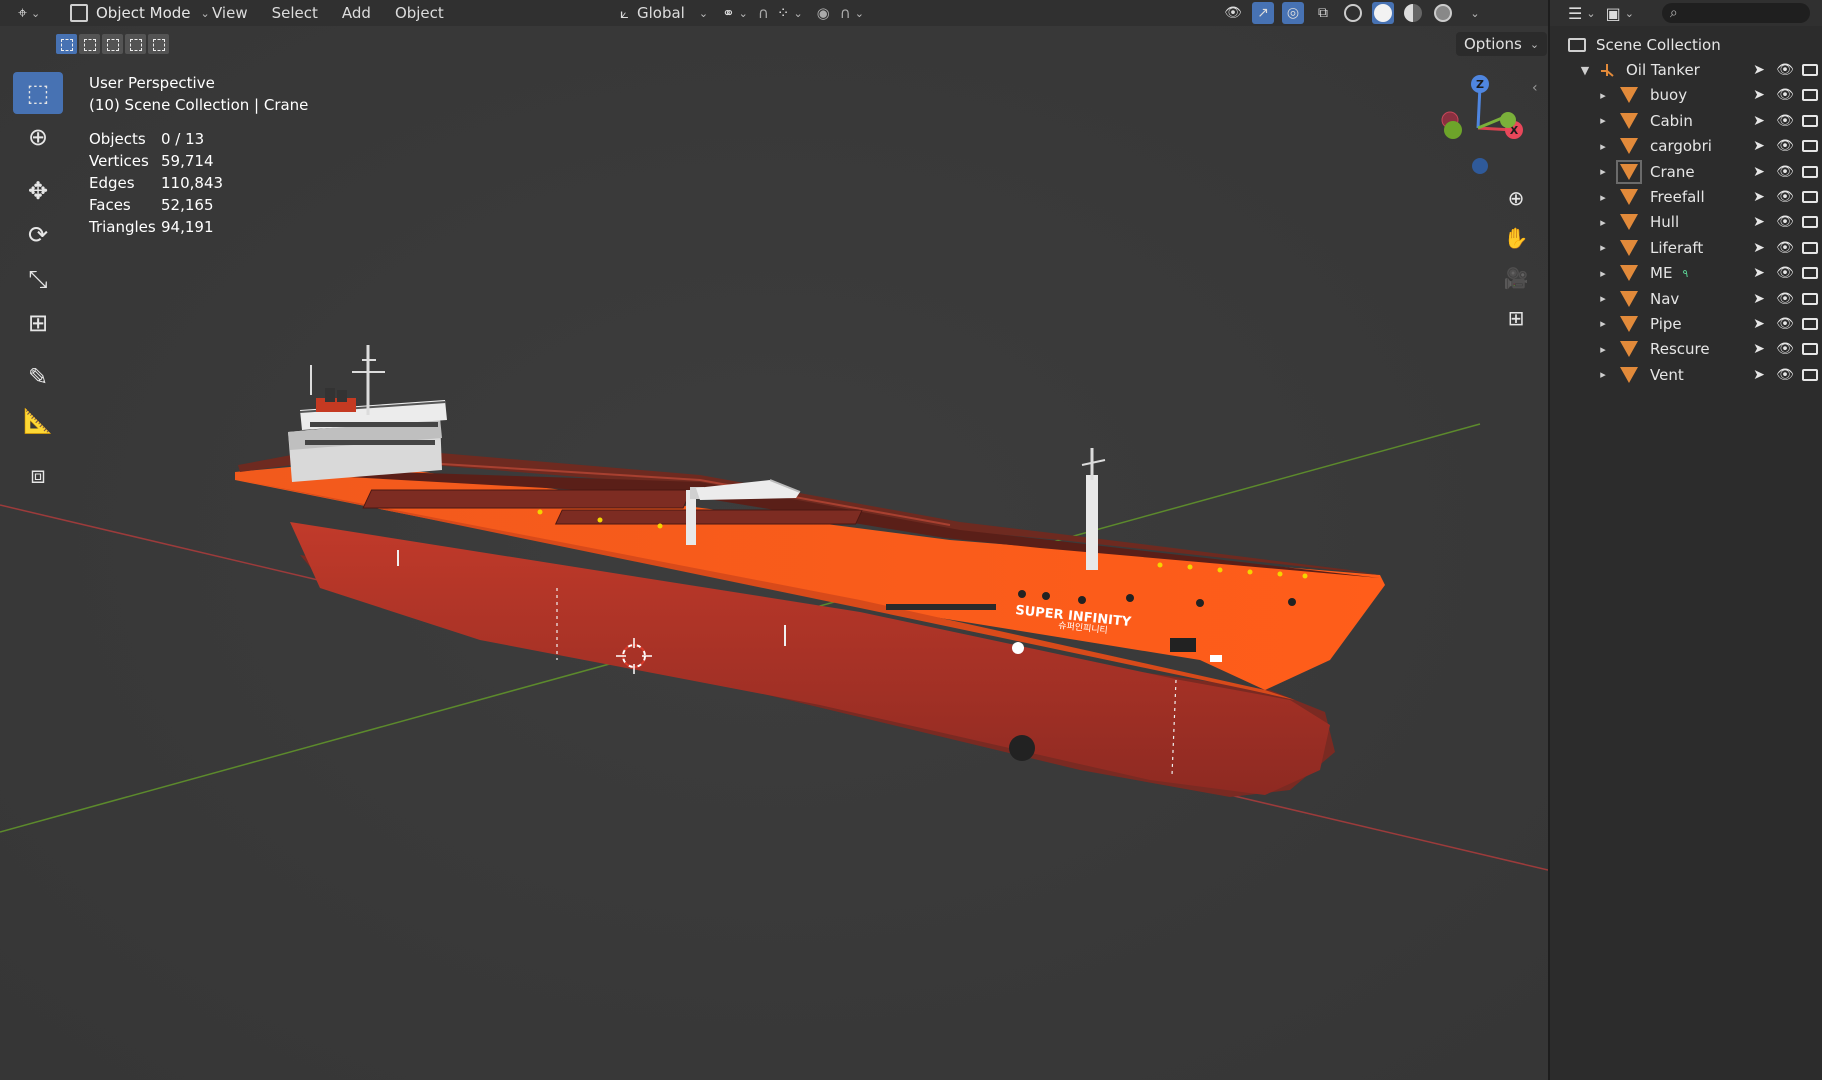 The image size is (1822, 1080). What do you see at coordinates (66, 44) in the screenshot?
I see `select-new-button` at bounding box center [66, 44].